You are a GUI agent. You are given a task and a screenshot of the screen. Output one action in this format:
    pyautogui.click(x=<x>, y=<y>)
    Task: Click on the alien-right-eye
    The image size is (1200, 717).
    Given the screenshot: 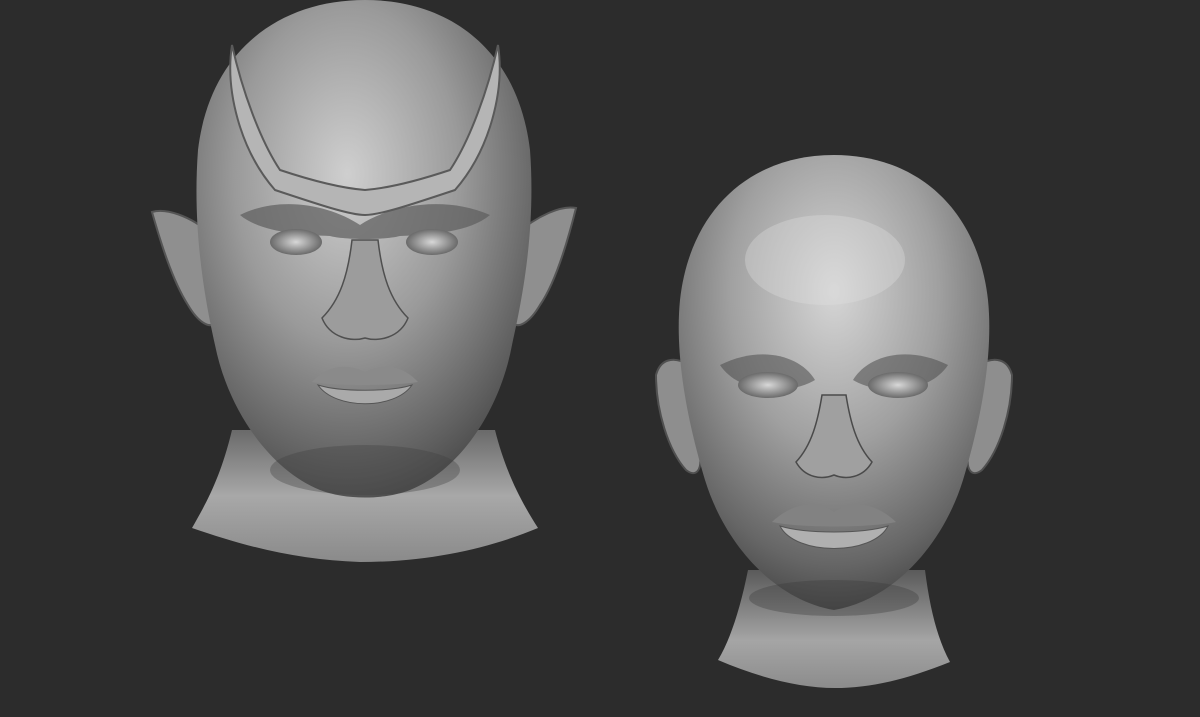 What is the action you would take?
    pyautogui.click(x=432, y=242)
    